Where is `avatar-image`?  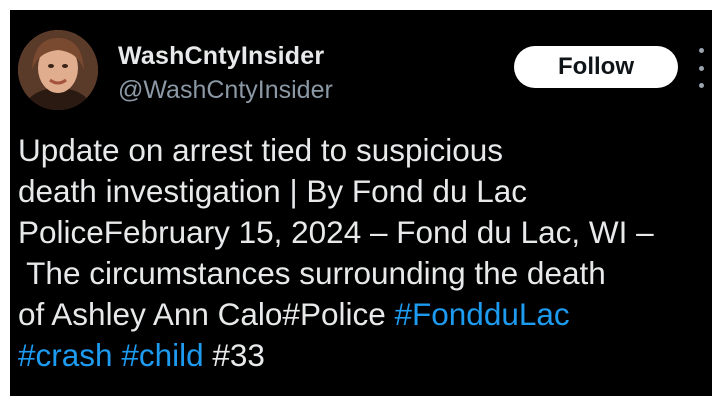
avatar-image is located at coordinates (58, 70).